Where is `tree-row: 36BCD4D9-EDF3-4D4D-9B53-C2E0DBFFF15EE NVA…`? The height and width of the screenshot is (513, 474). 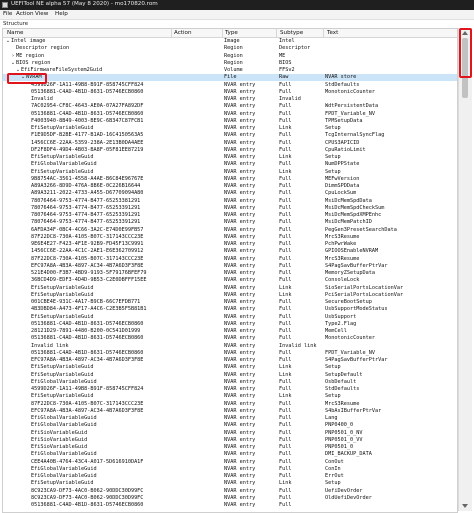 tree-row: 36BCD4D9-EDF3-4D4D-9B53-C2E0DBFFF15EE NVA… is located at coordinates (230, 280).